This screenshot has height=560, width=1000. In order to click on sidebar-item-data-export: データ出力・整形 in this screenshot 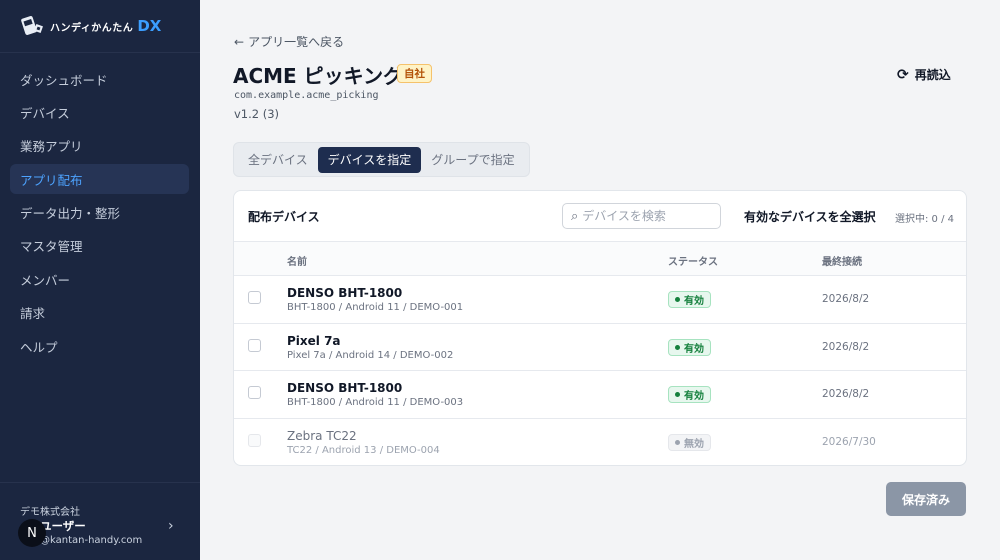, I will do `click(99, 213)`.